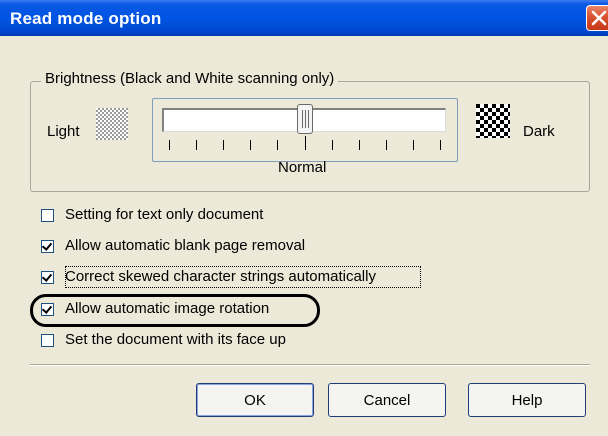  I want to click on help-button: Help, so click(527, 400).